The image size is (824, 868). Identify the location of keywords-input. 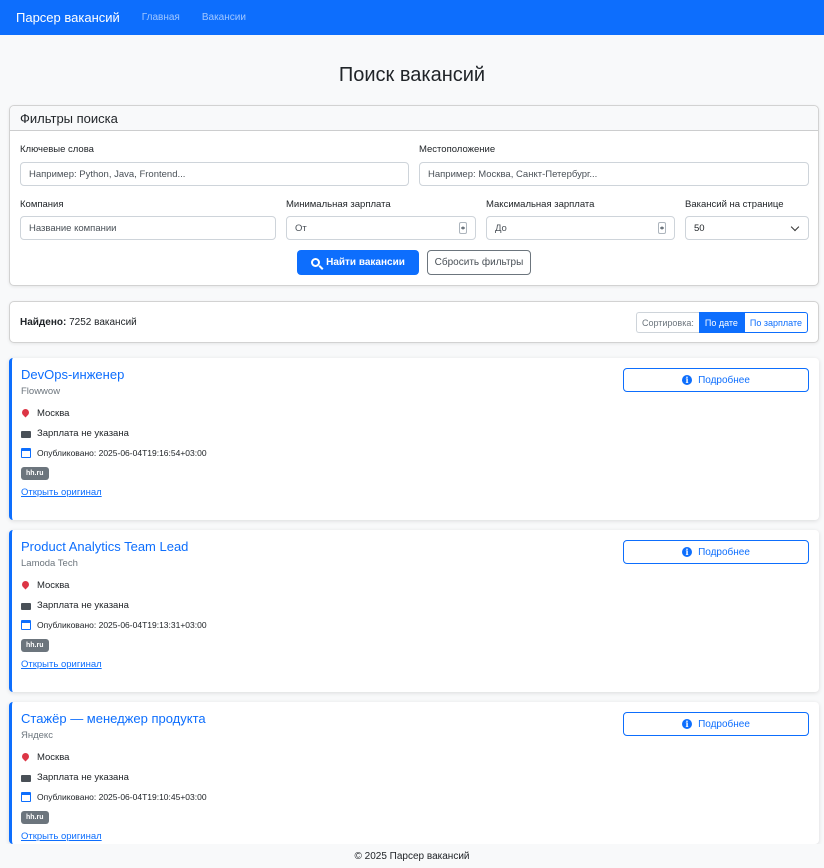
(214, 174).